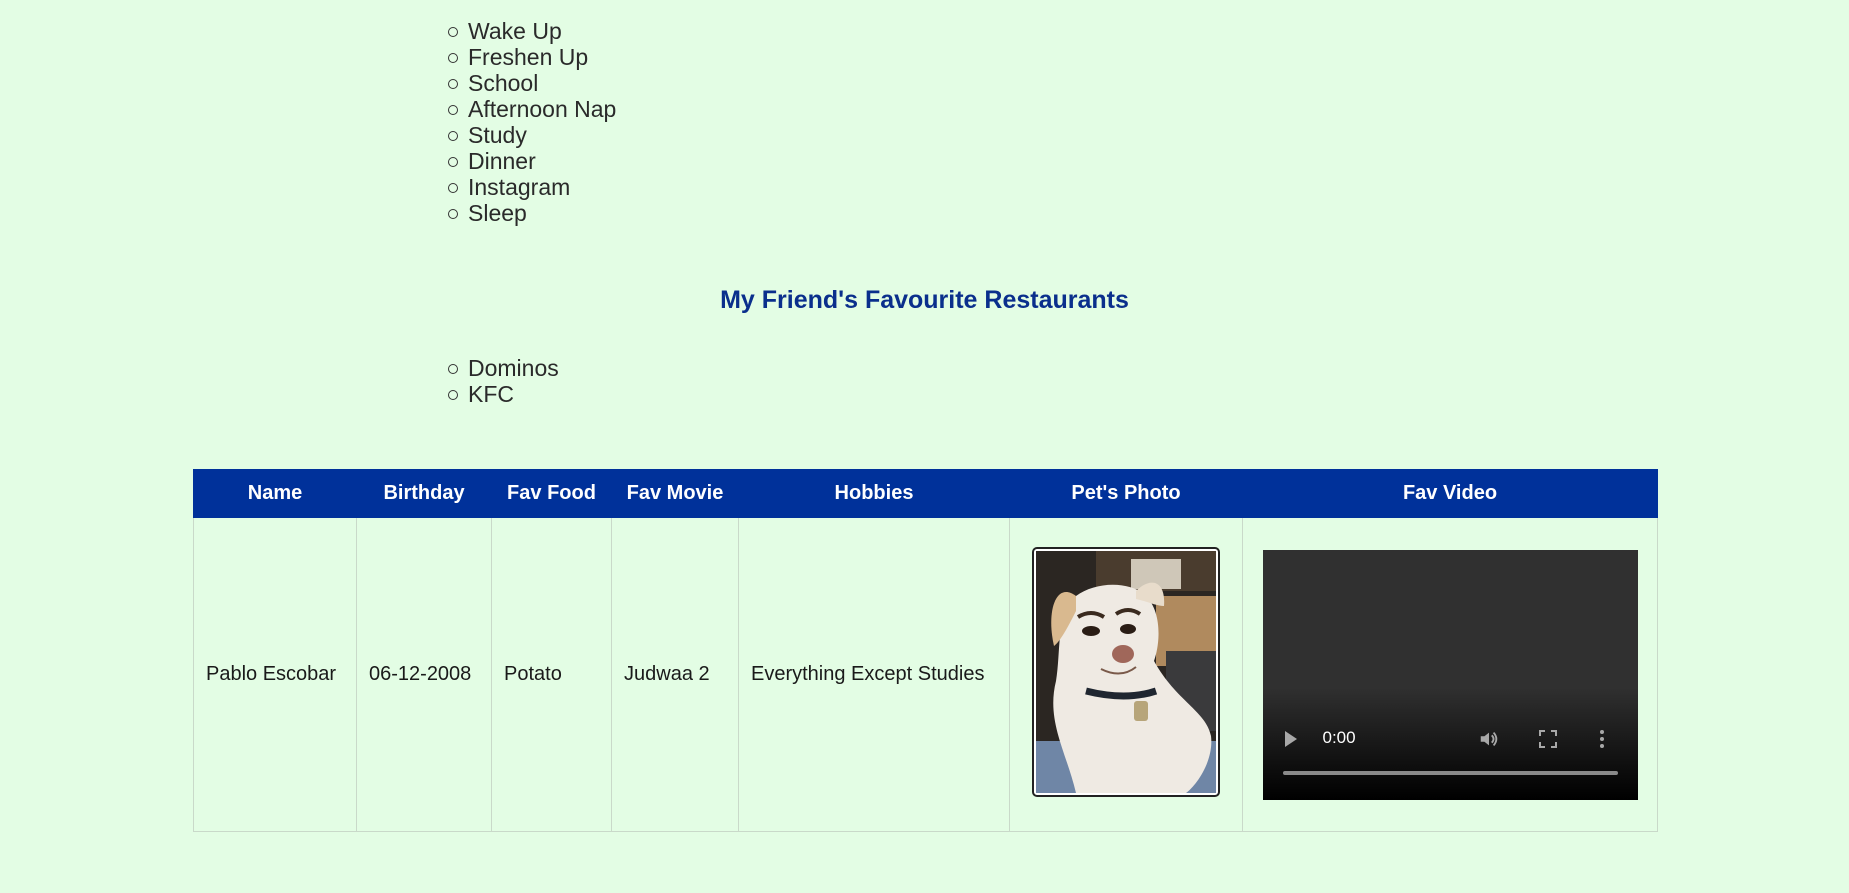  I want to click on list-item: Freshen Up, so click(531, 57).